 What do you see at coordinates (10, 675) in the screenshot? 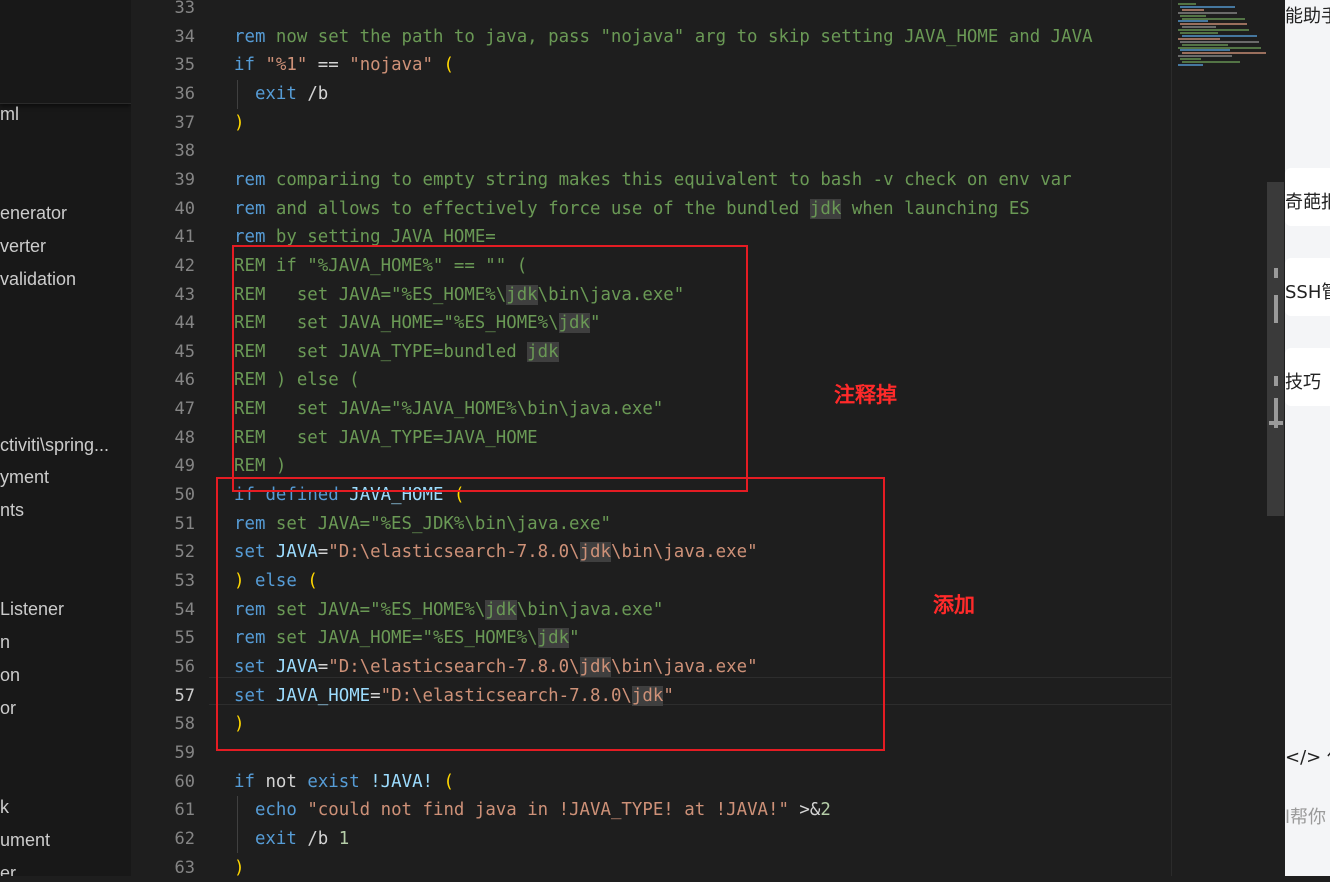
I see `explorer-item: on` at bounding box center [10, 675].